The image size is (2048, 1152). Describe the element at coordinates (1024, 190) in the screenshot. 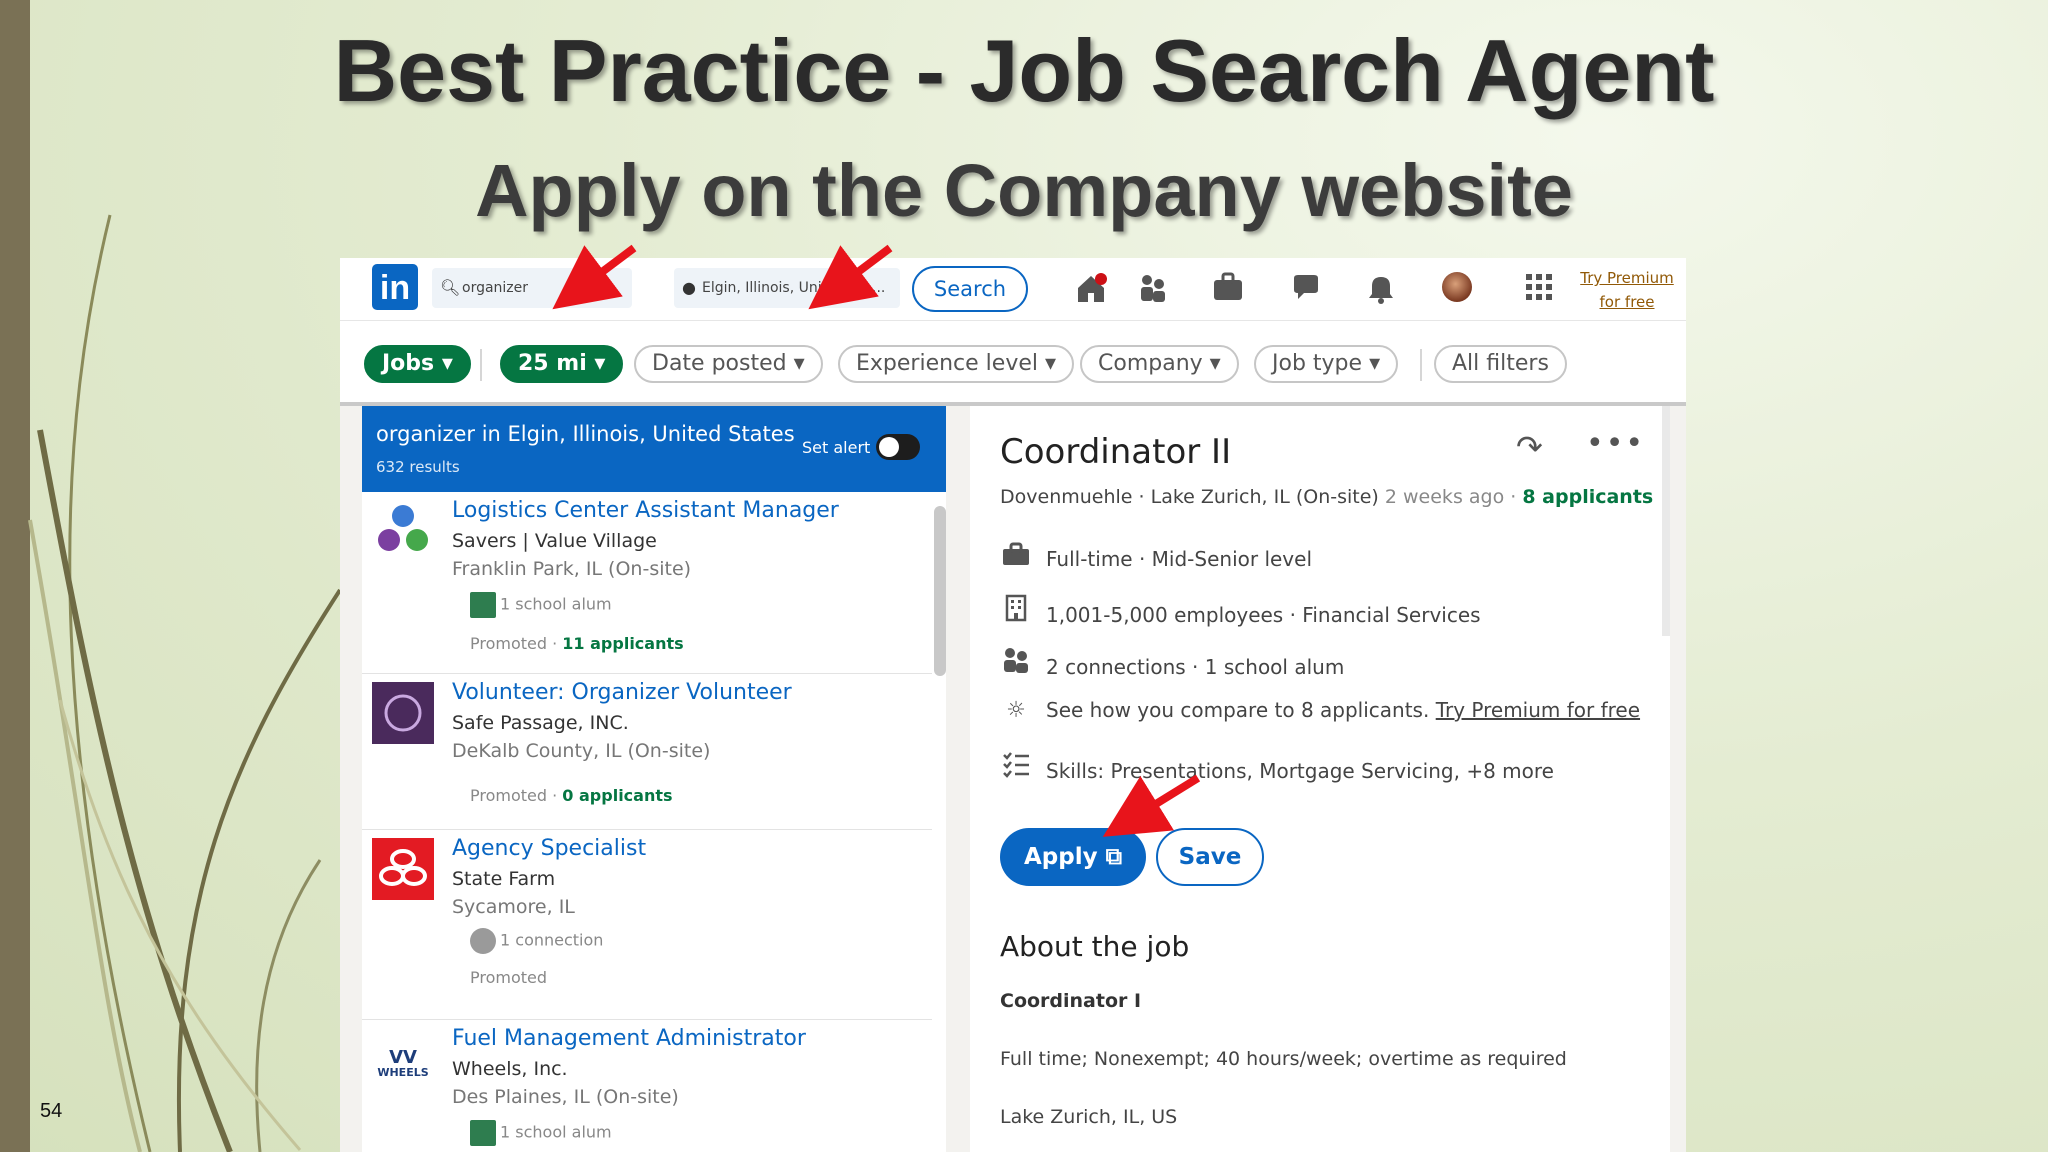

I see `slide-subtitle: Apply on the Company website` at that location.